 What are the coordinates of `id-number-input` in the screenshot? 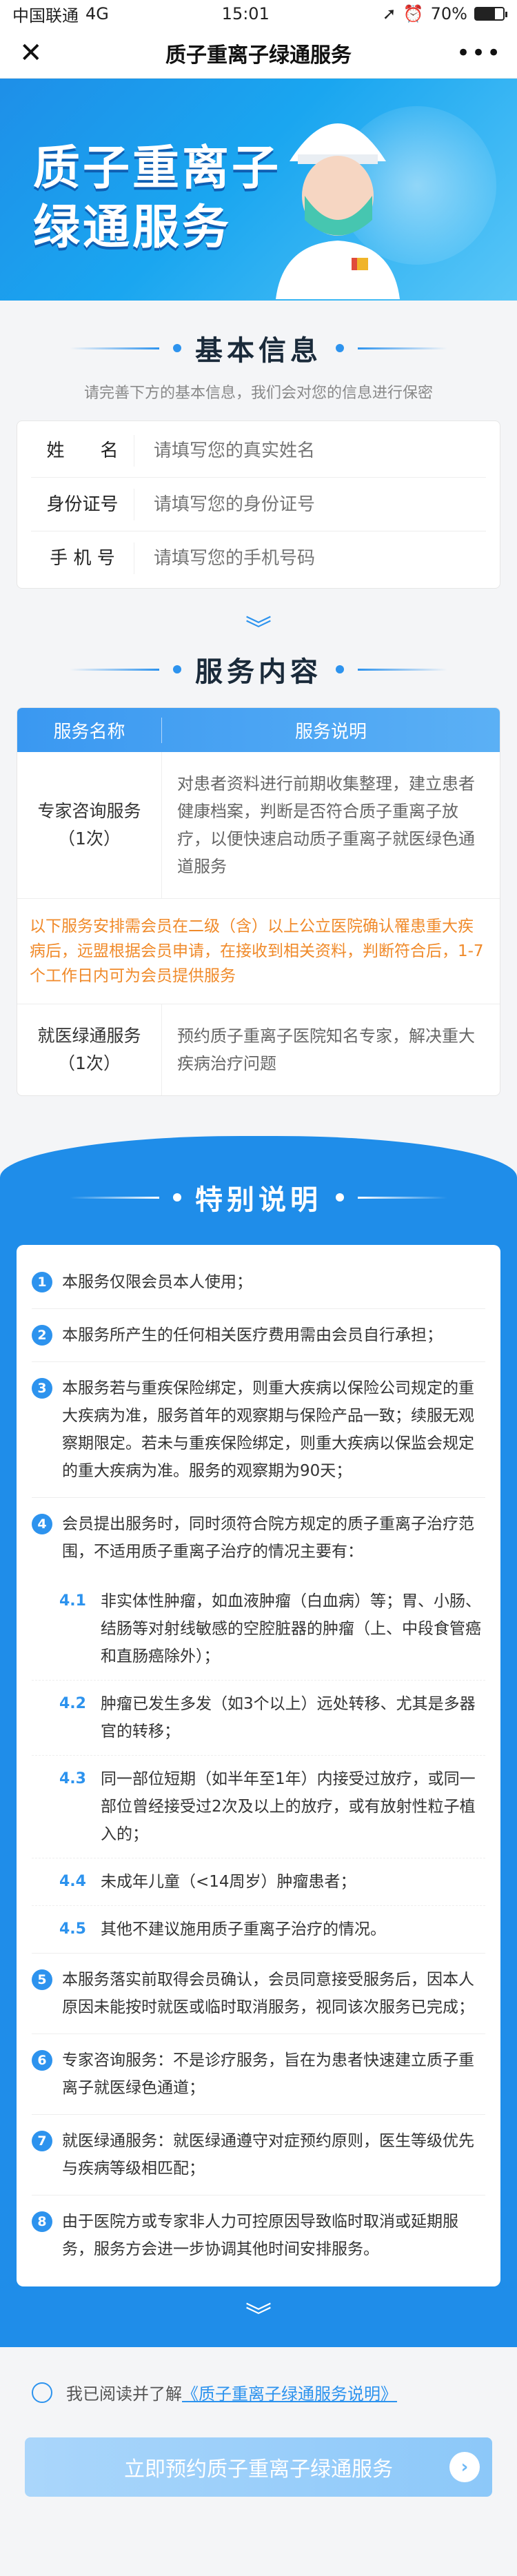 It's located at (310, 504).